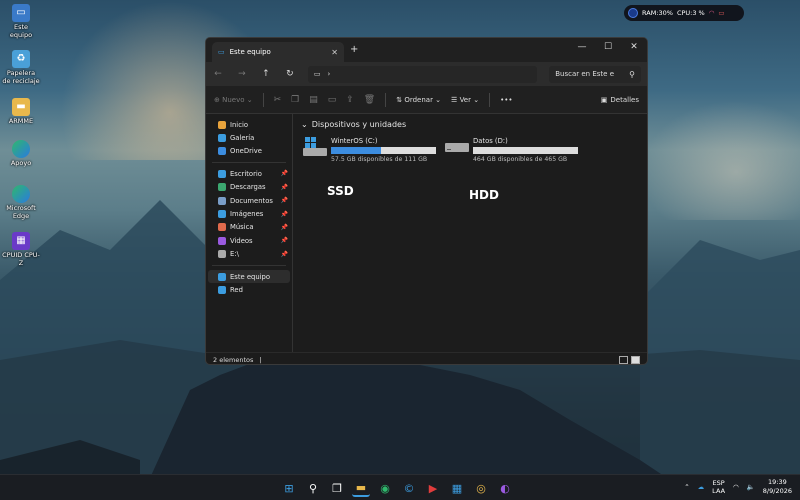  Describe the element at coordinates (608, 50) in the screenshot. I see `maximize-button: ☐` at that location.